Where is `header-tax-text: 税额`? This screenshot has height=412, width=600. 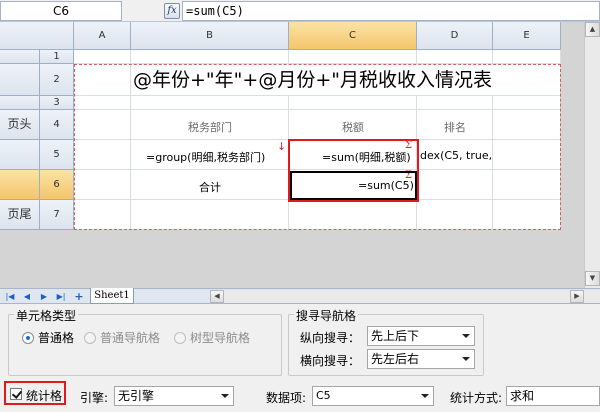 header-tax-text: 税额 is located at coordinates (353, 127).